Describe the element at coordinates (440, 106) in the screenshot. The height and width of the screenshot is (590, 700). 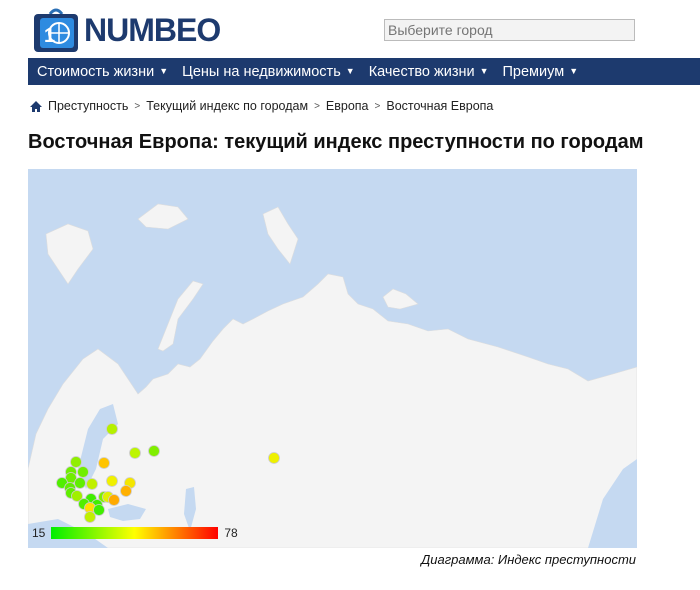
I see `breadcrumb-eastern-europe: Восточная Европа` at that location.